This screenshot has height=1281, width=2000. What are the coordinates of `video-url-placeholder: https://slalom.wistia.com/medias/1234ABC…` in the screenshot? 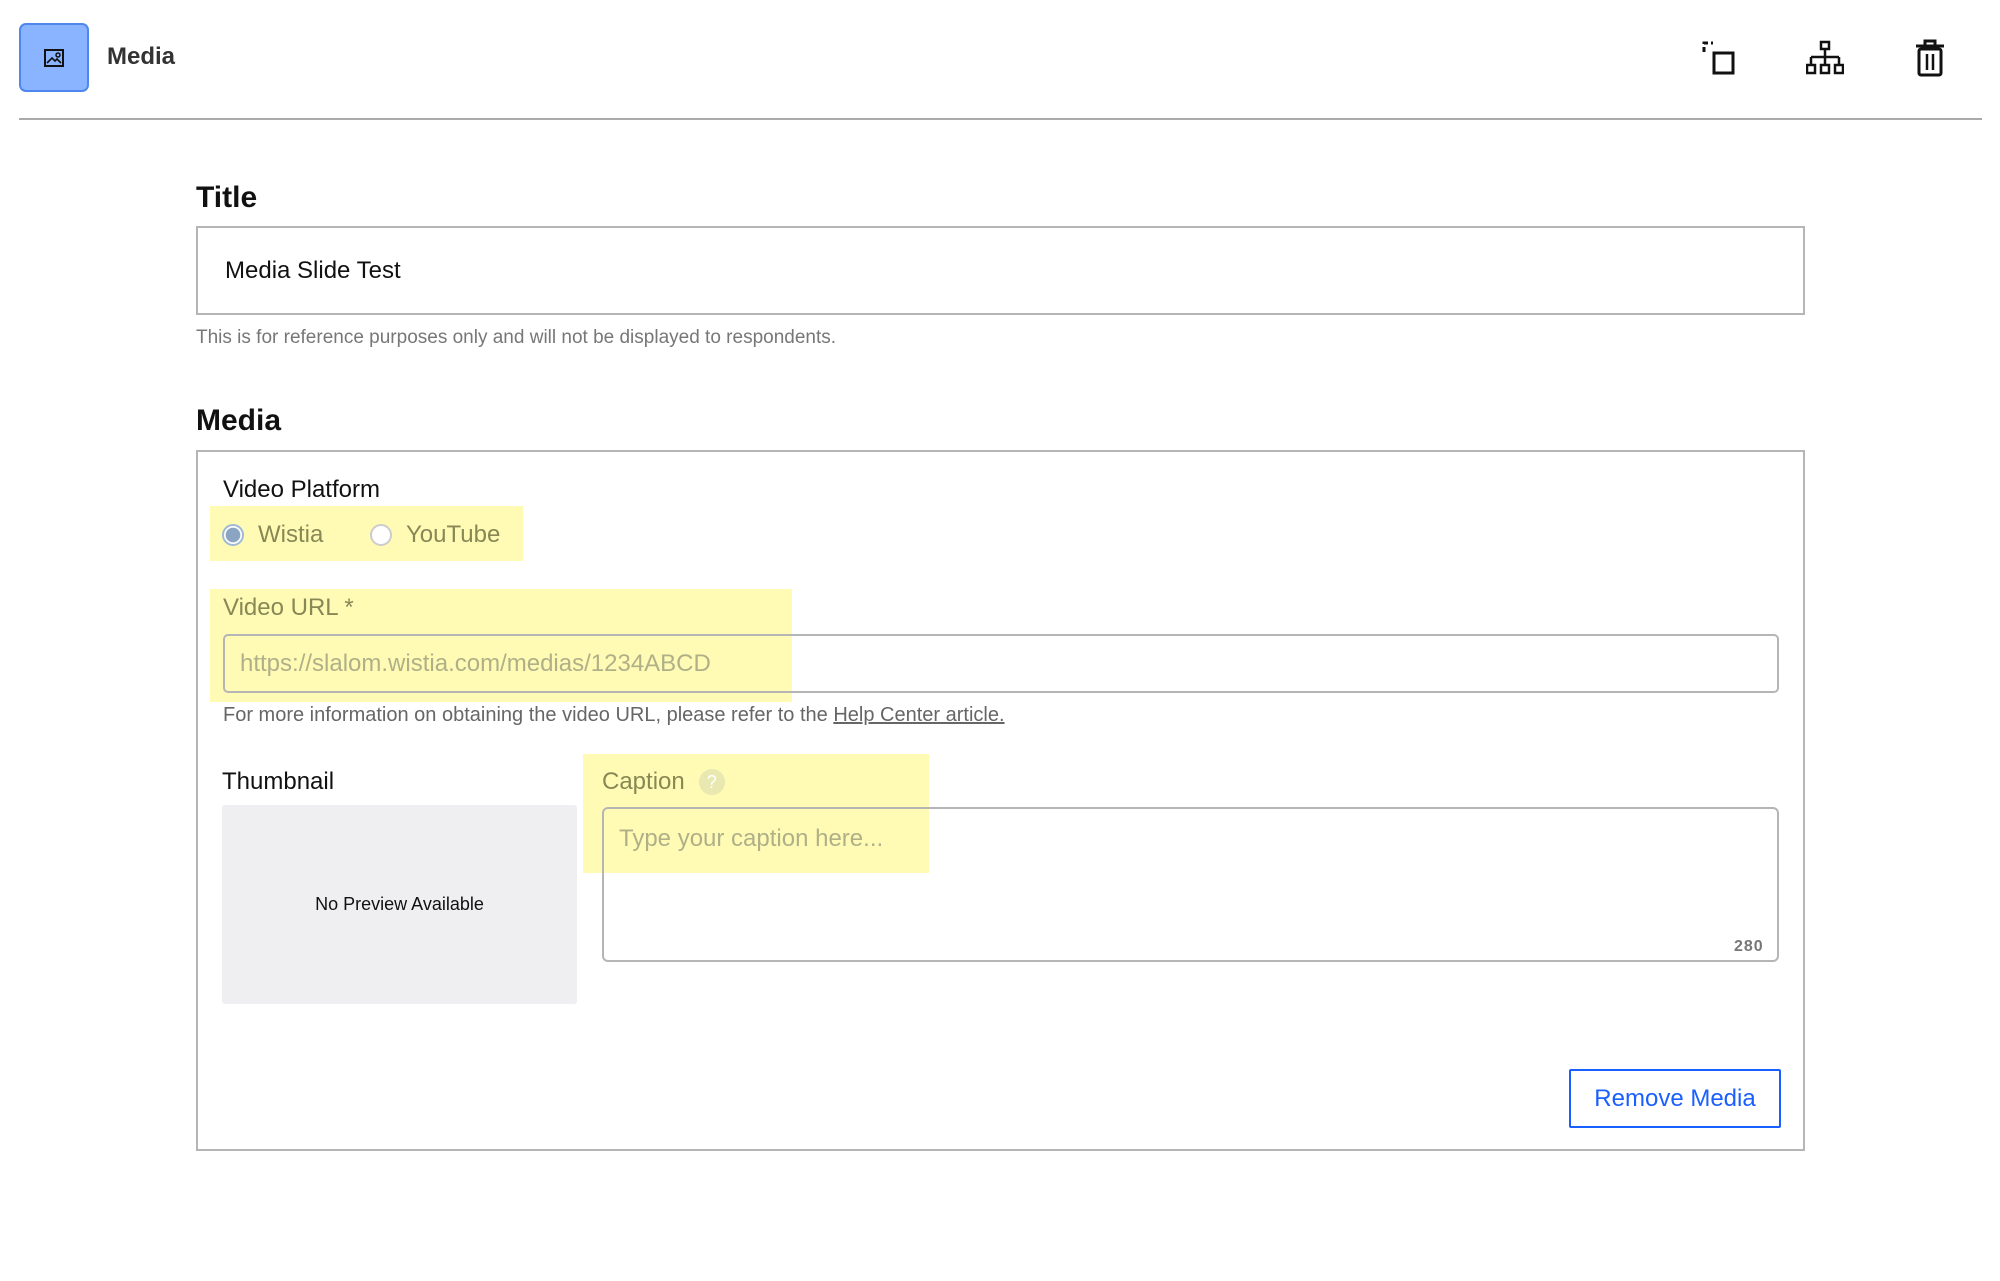 It's located at (475, 663).